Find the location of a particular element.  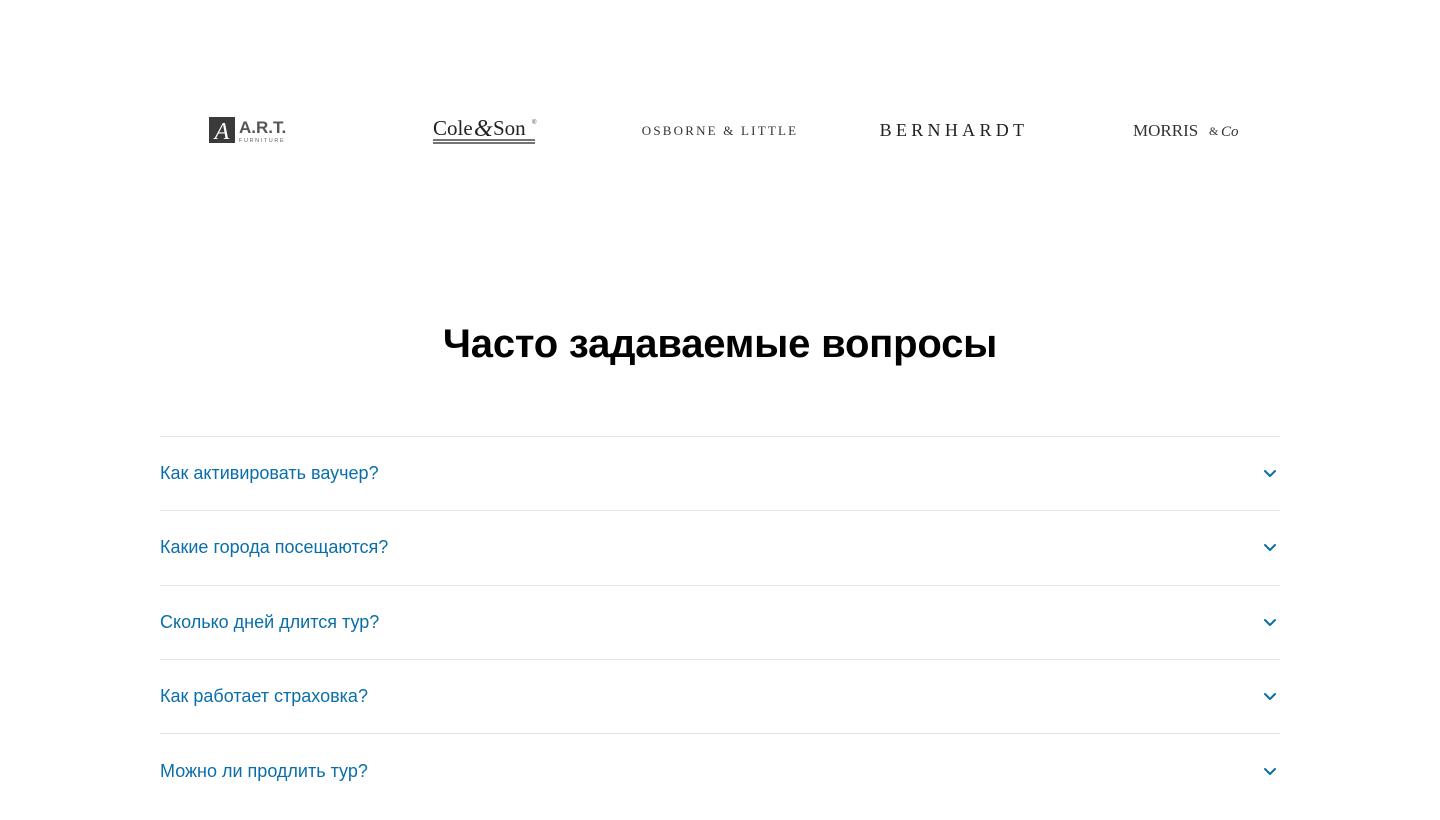

brand-logo-osborne-little: OSBORNE & LITTLE is located at coordinates (720, 130).